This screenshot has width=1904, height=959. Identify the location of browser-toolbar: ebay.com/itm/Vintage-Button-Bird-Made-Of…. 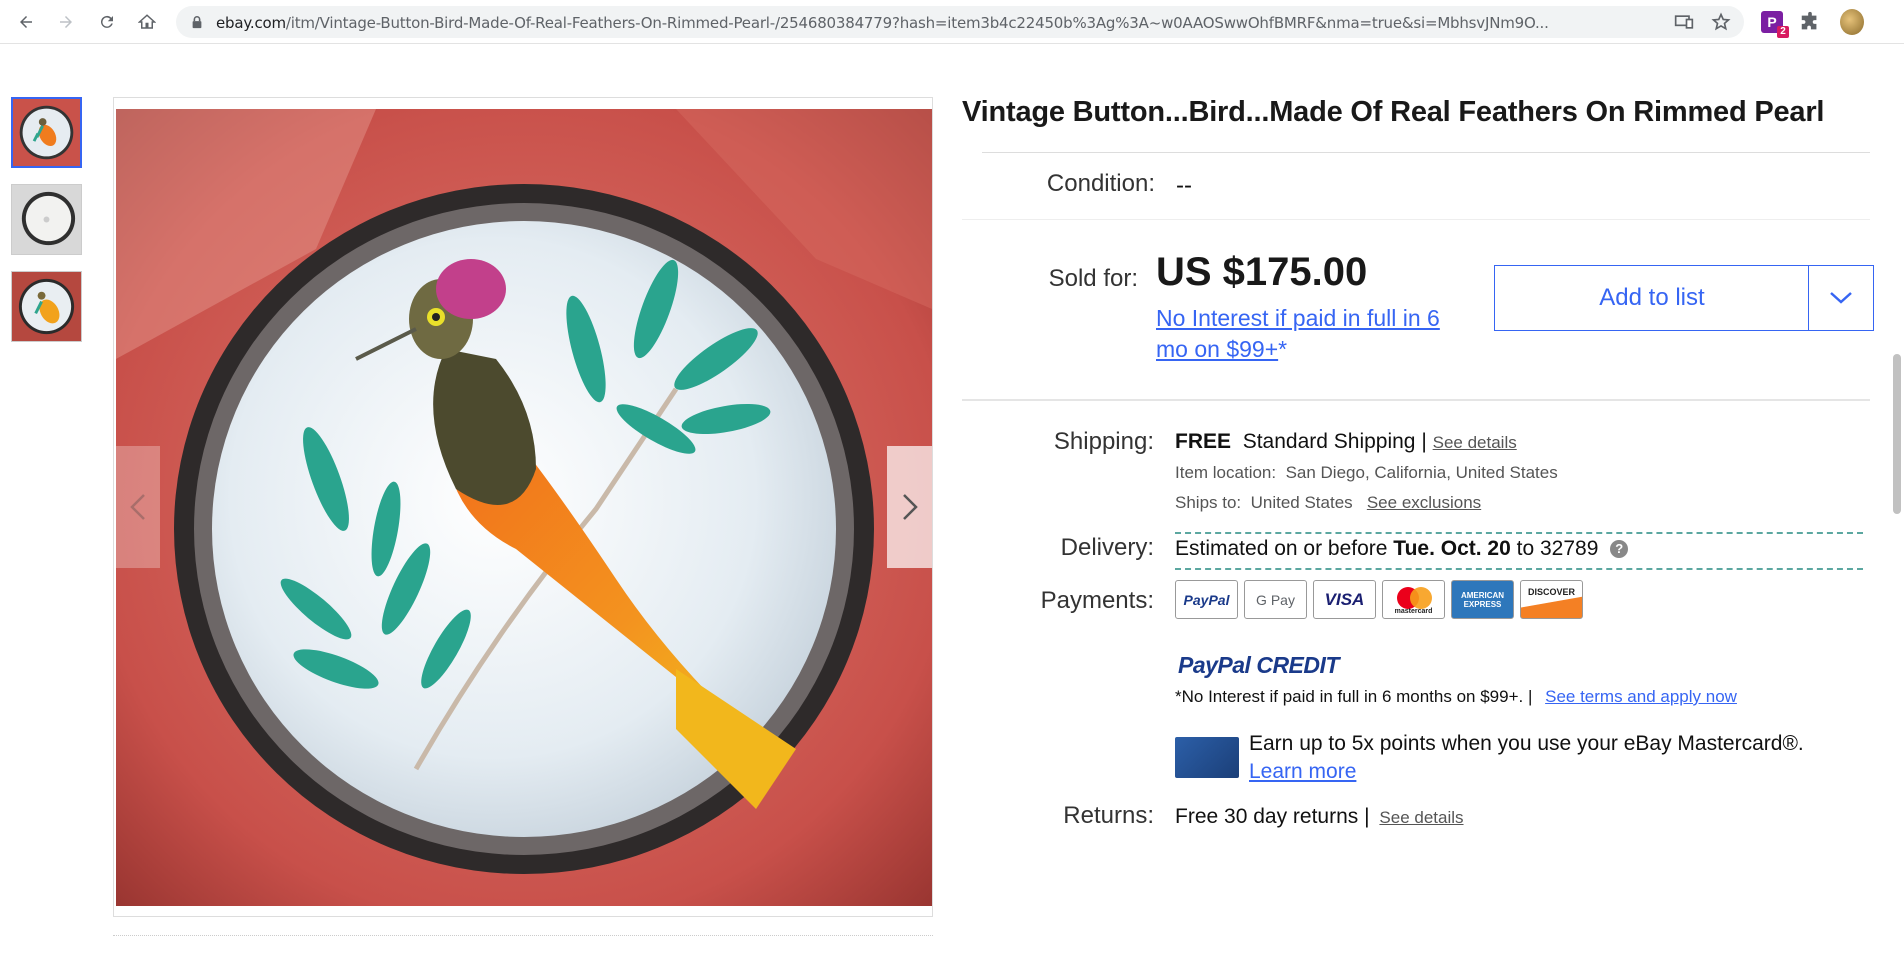
(952, 22).